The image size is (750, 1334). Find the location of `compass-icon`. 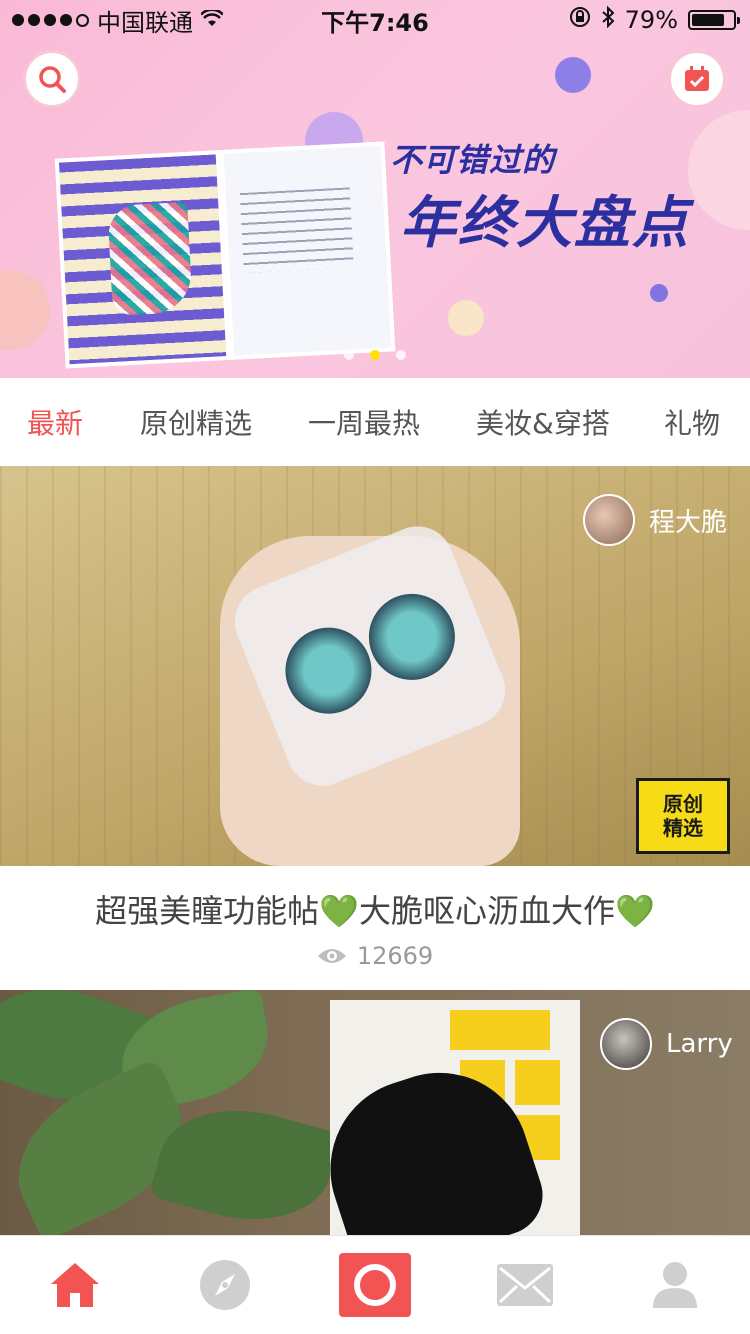

compass-icon is located at coordinates (225, 1285).